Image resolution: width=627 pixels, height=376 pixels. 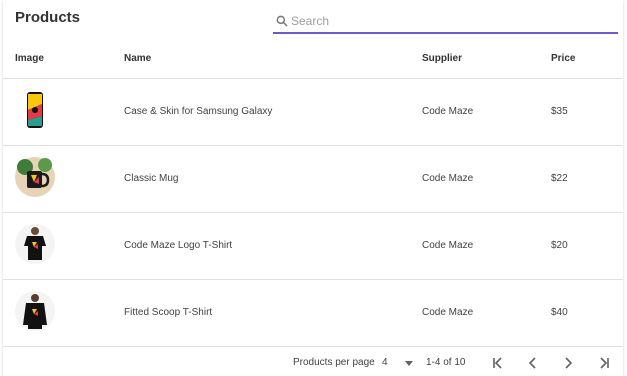 What do you see at coordinates (559, 178) in the screenshot?
I see `product-price: $22` at bounding box center [559, 178].